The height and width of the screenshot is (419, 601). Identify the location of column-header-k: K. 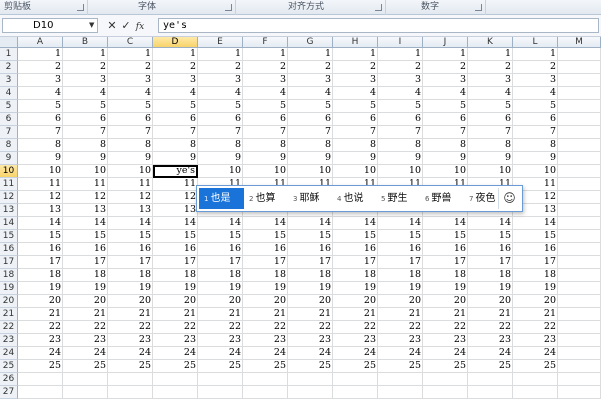
(490, 42).